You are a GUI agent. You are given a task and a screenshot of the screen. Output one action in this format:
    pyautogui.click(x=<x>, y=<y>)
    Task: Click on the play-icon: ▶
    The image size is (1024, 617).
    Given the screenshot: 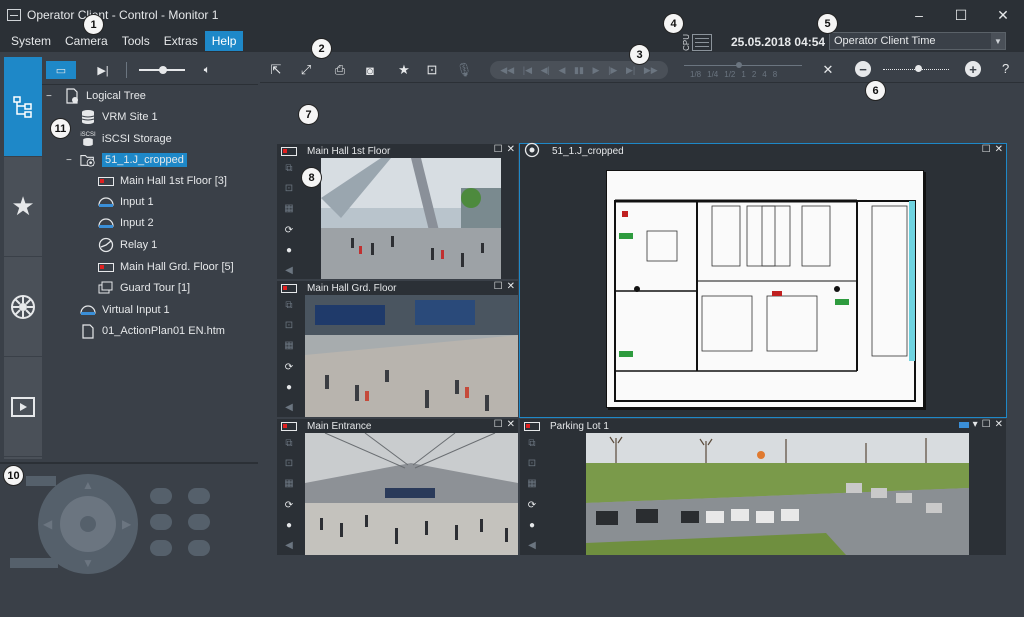 What is the action you would take?
    pyautogui.click(x=596, y=70)
    